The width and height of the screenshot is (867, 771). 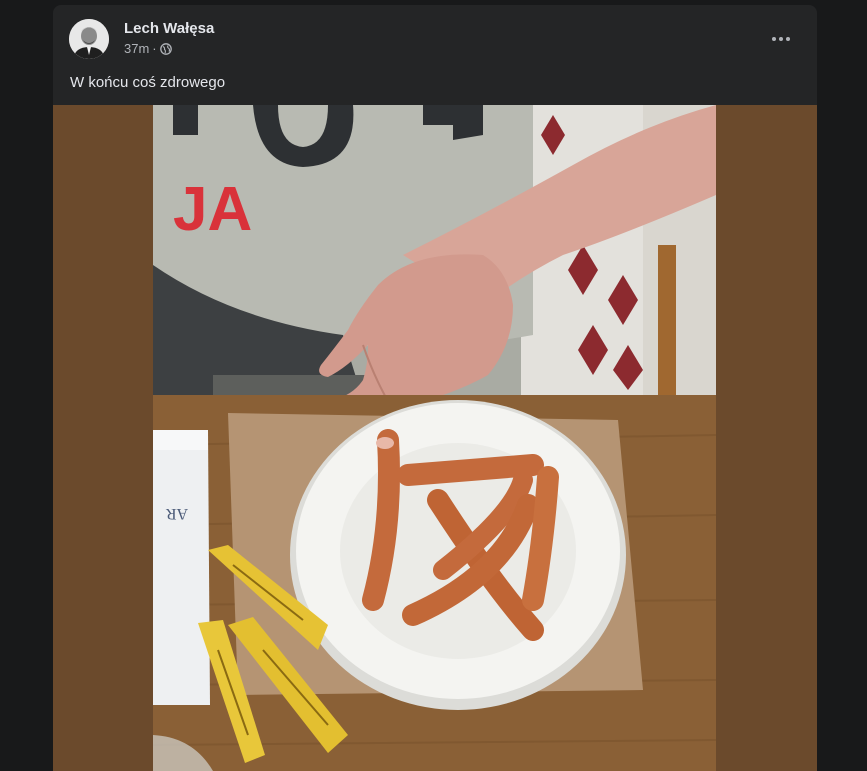 I want to click on more-options-icon, so click(x=781, y=39).